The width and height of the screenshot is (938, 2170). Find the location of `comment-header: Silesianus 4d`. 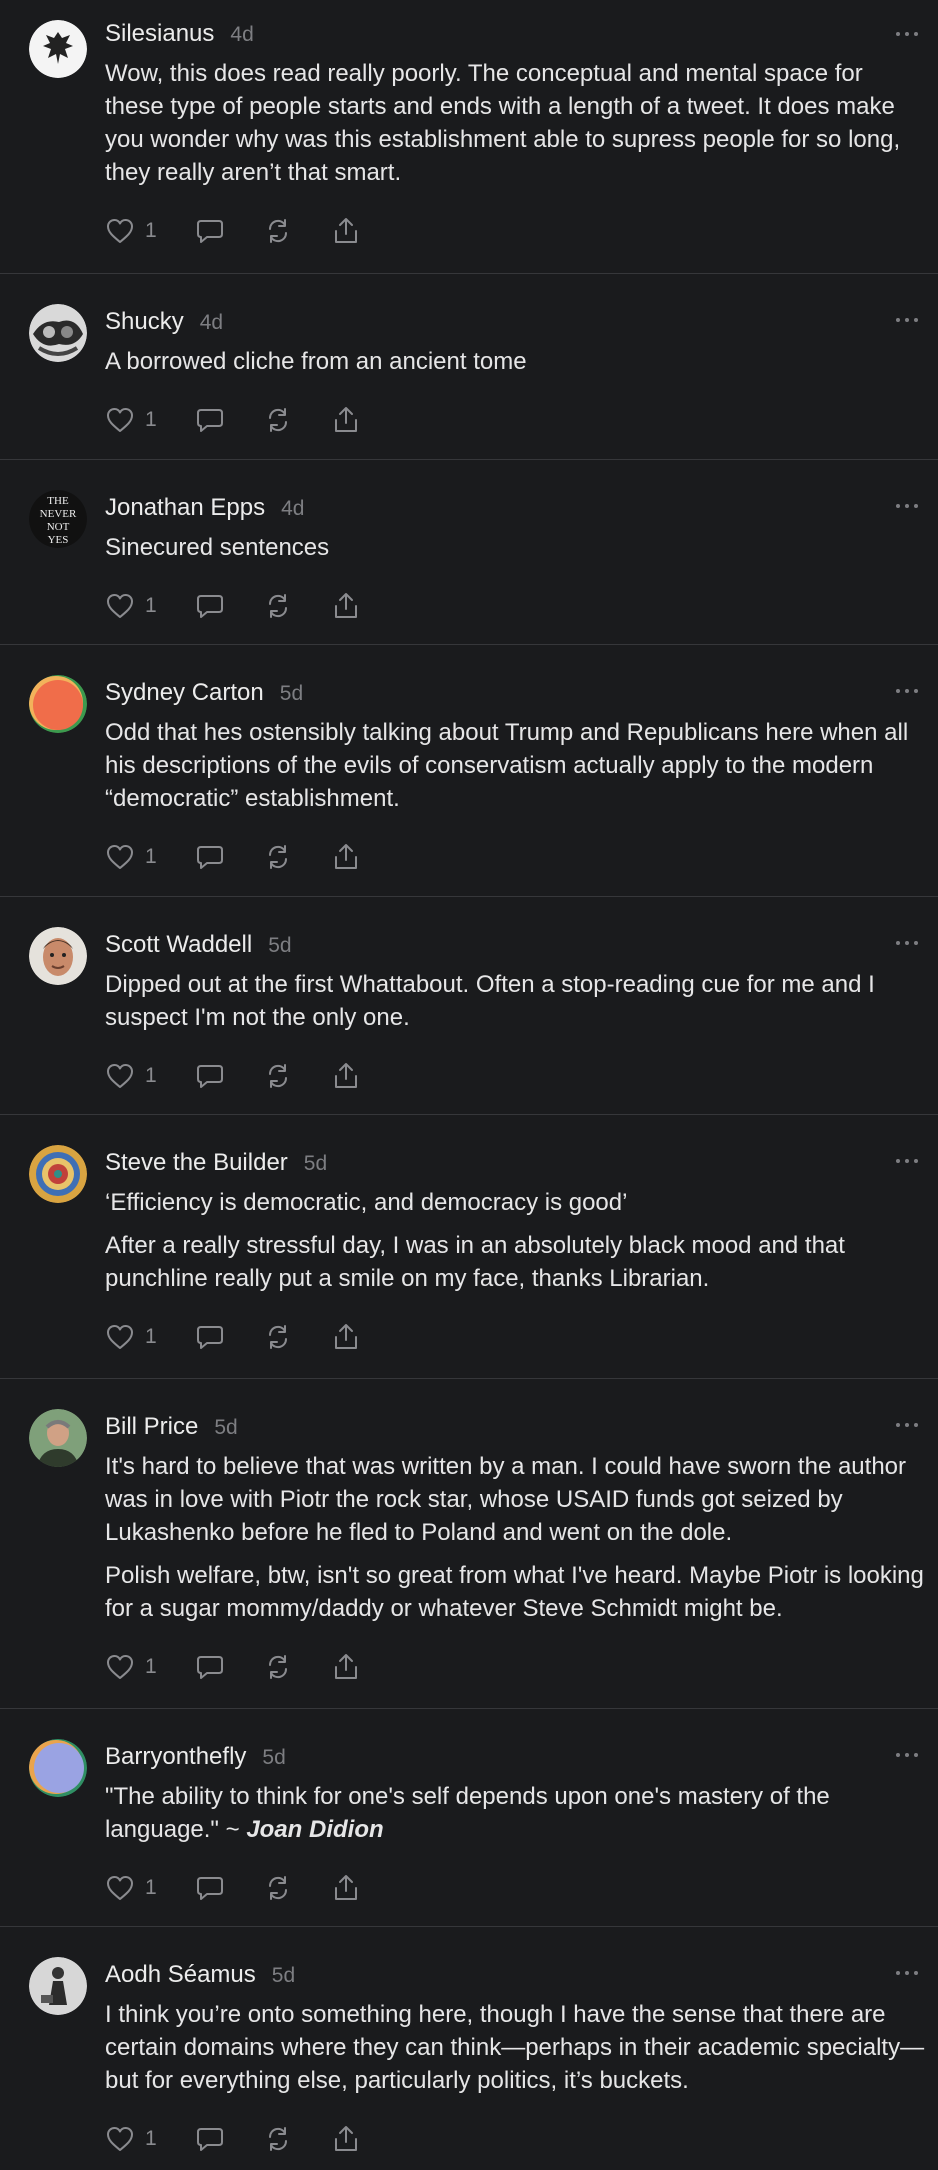

comment-header: Silesianus 4d is located at coordinates (515, 37).